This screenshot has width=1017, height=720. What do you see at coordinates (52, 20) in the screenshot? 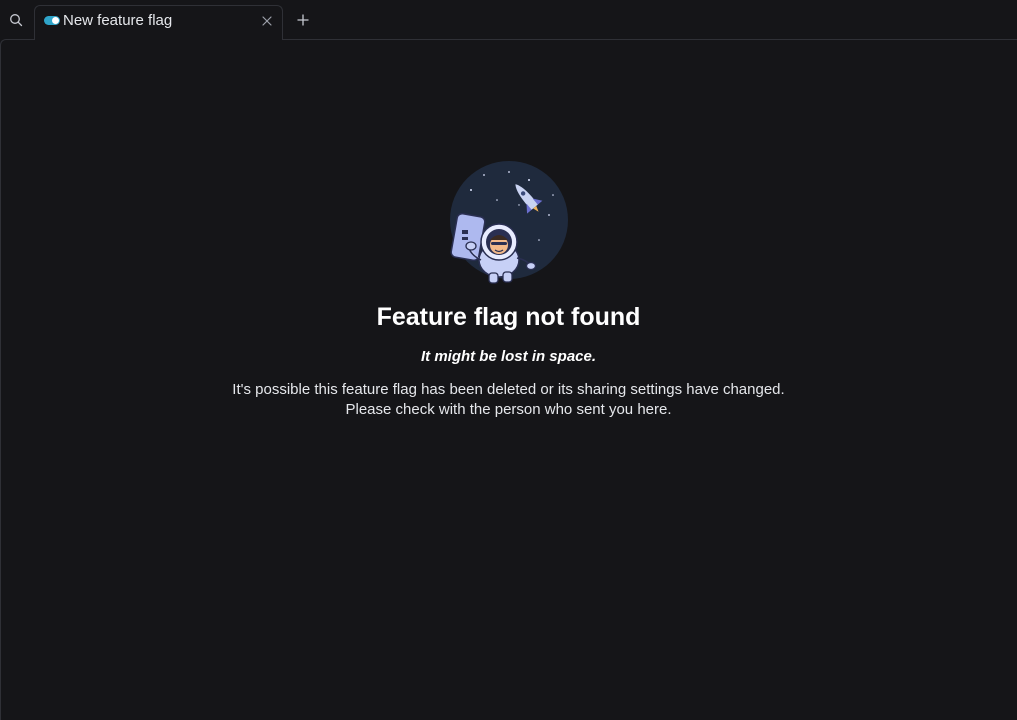
I see `feature-flag-toggle-icon` at bounding box center [52, 20].